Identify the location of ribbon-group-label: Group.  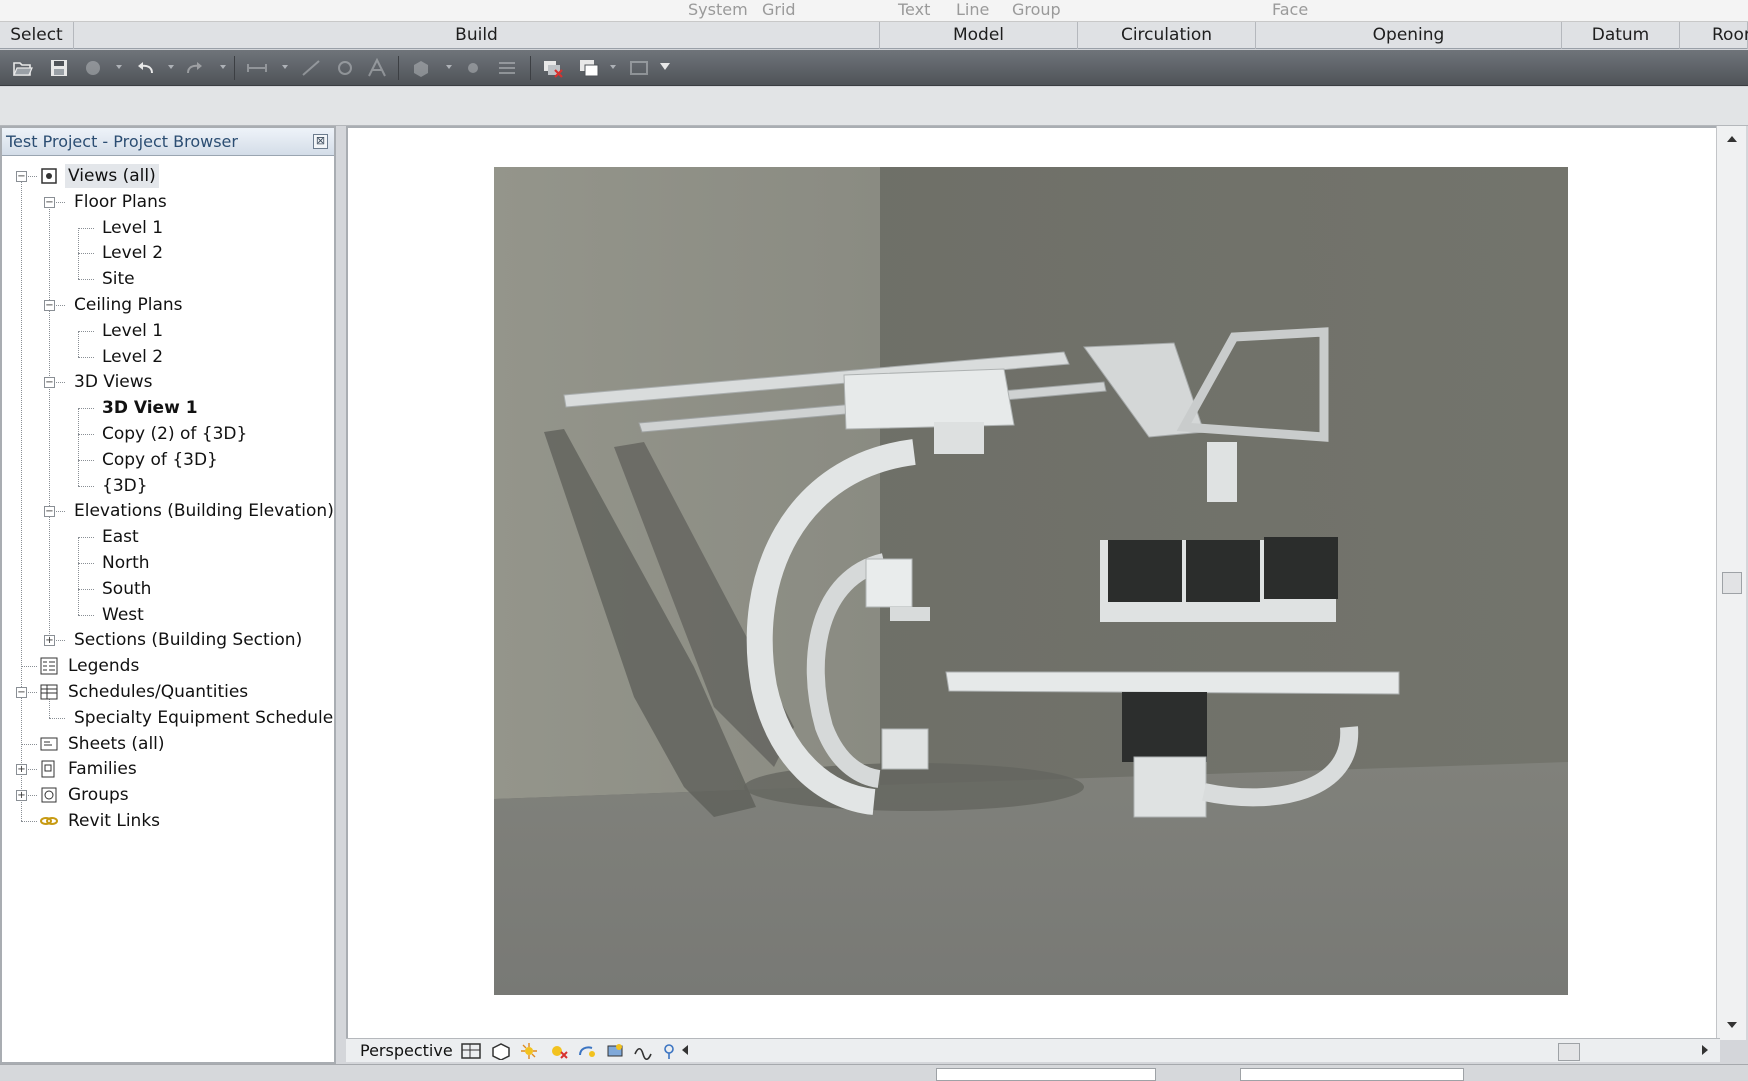
(1036, 9).